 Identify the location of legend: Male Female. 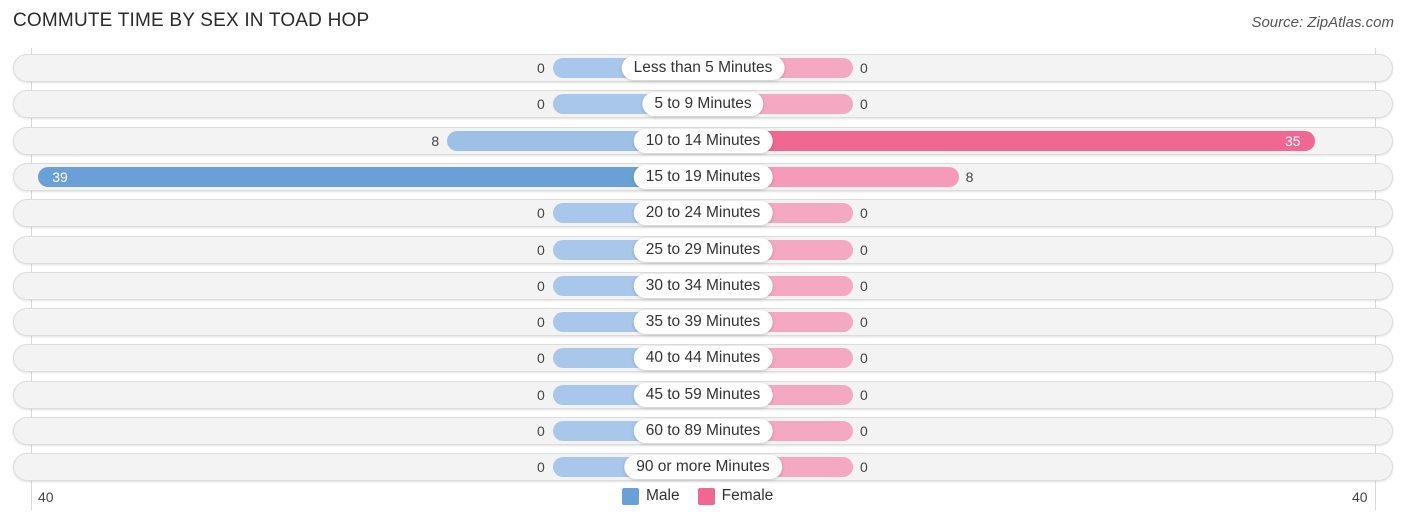
(706, 496).